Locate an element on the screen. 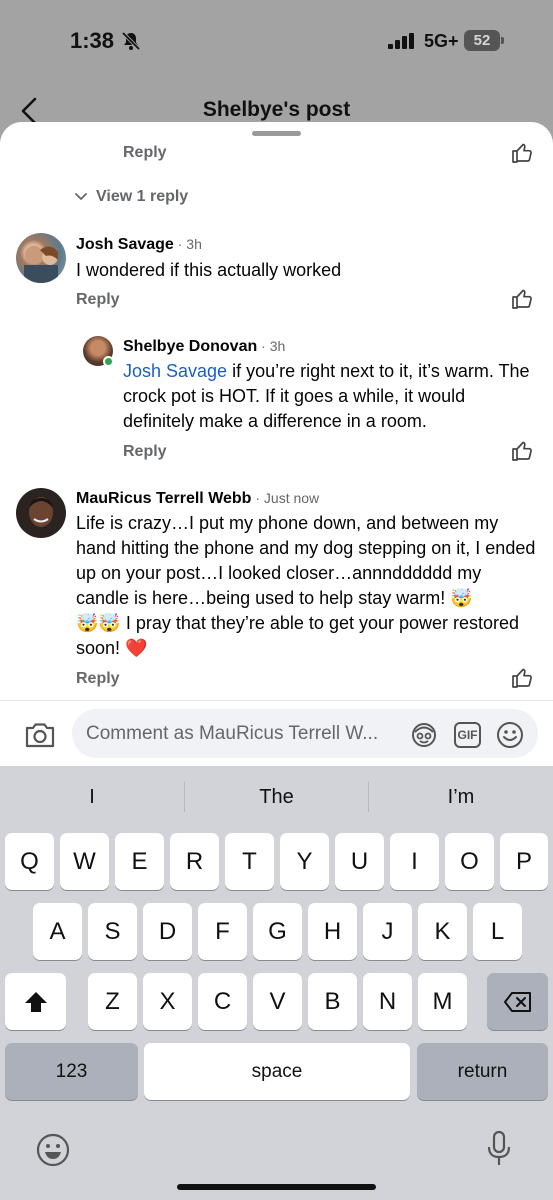  space-key: space is located at coordinates (277, 1071).